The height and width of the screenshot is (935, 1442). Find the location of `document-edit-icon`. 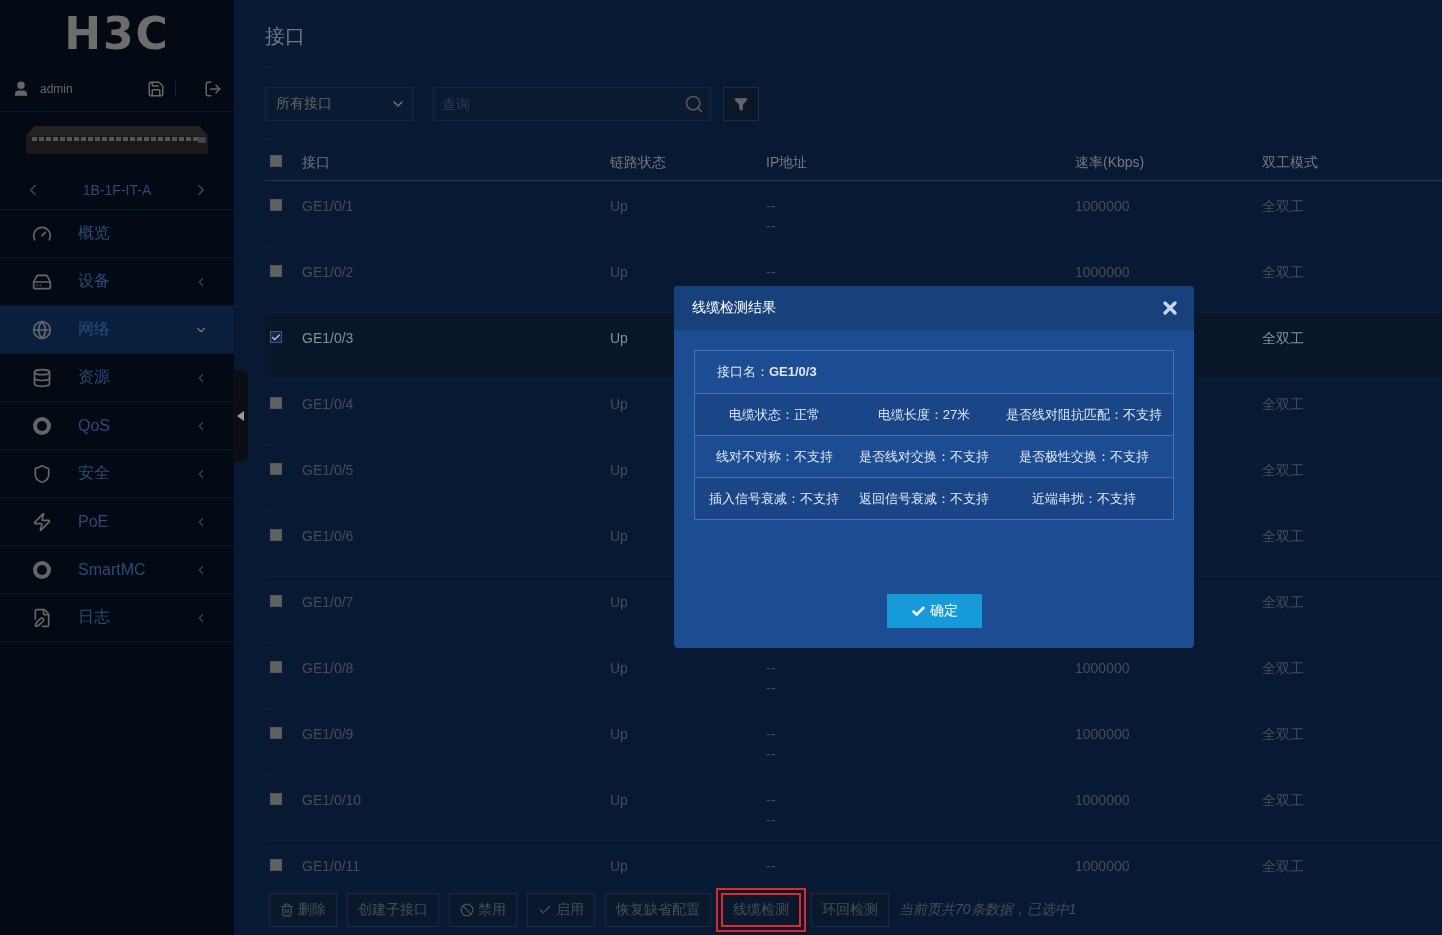

document-edit-icon is located at coordinates (42, 617).